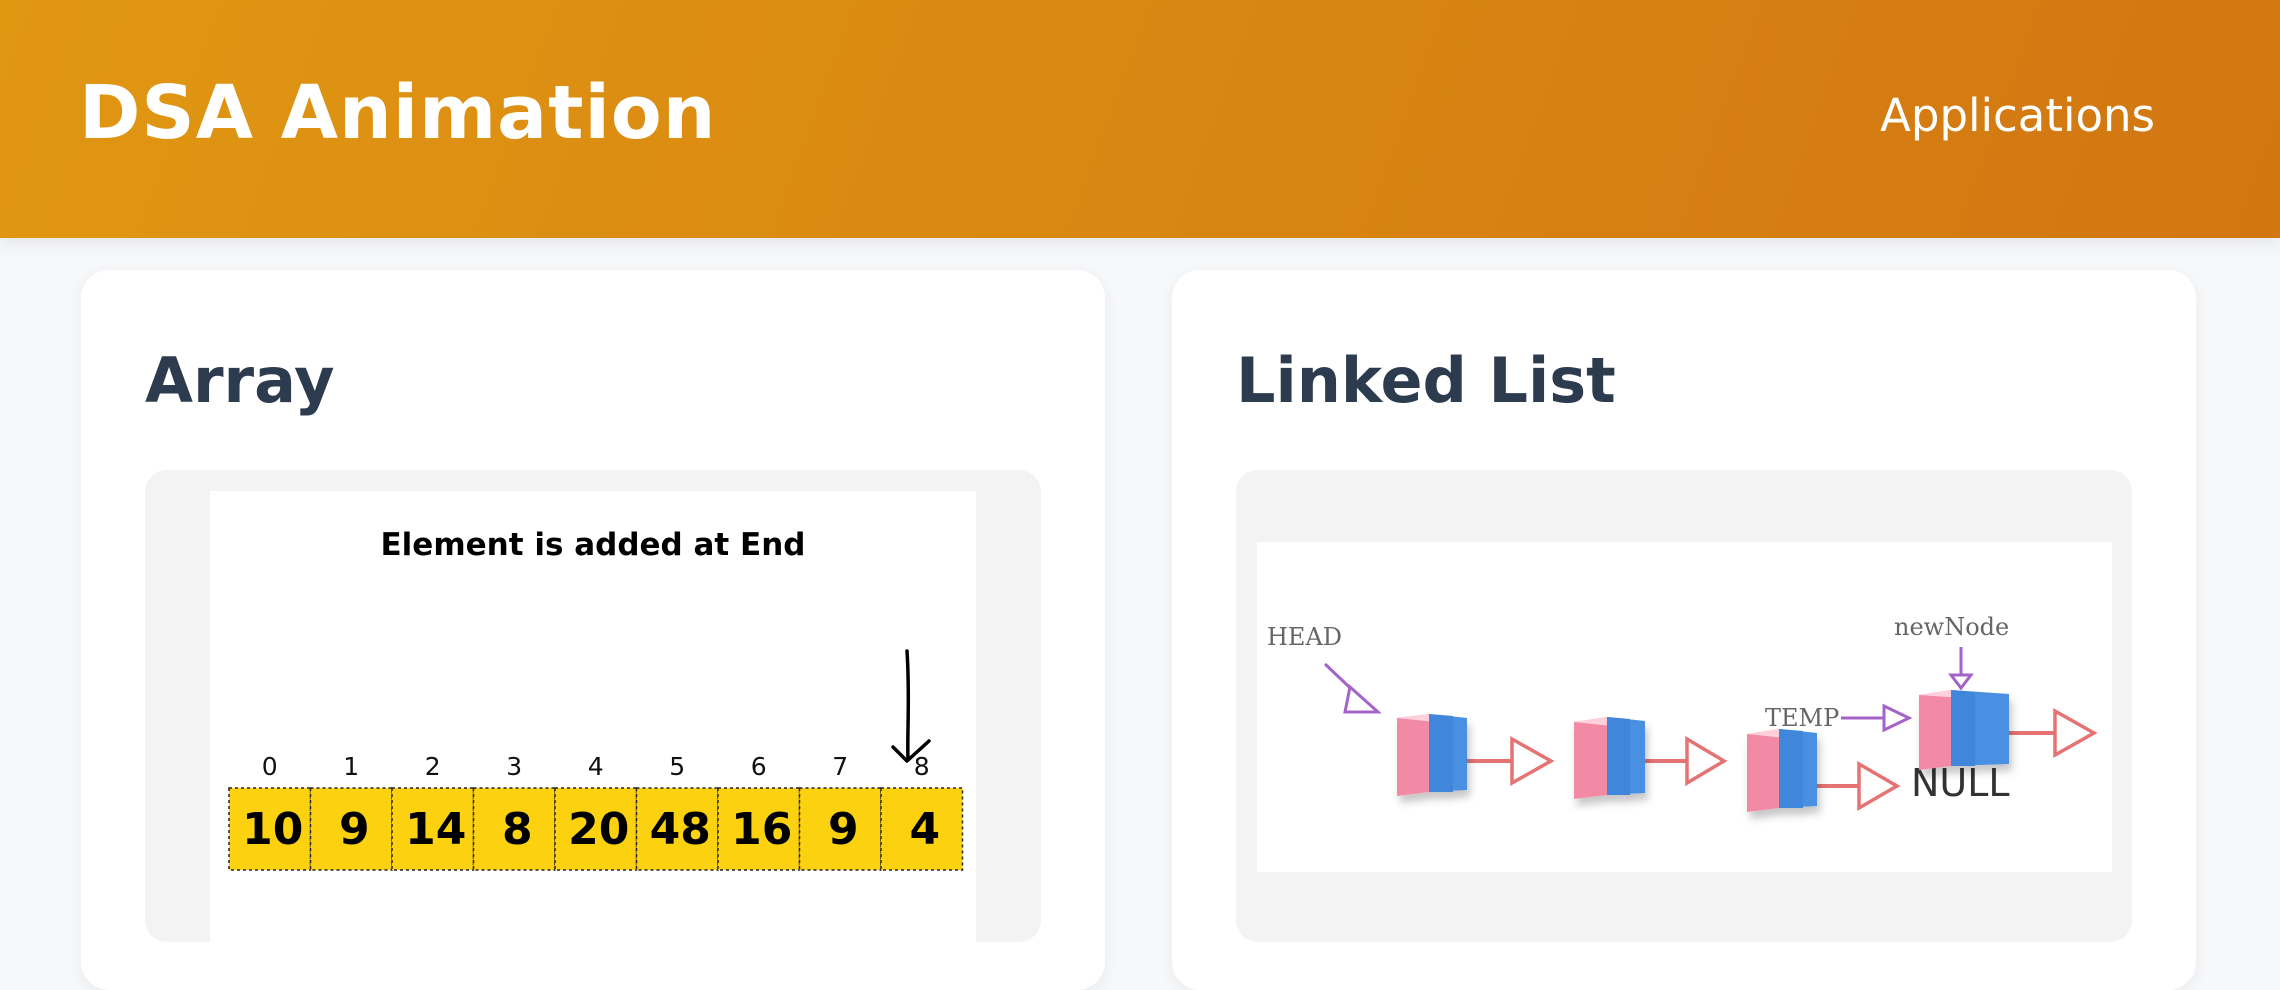  What do you see at coordinates (397, 113) in the screenshot?
I see `site-title: DSA Animation` at bounding box center [397, 113].